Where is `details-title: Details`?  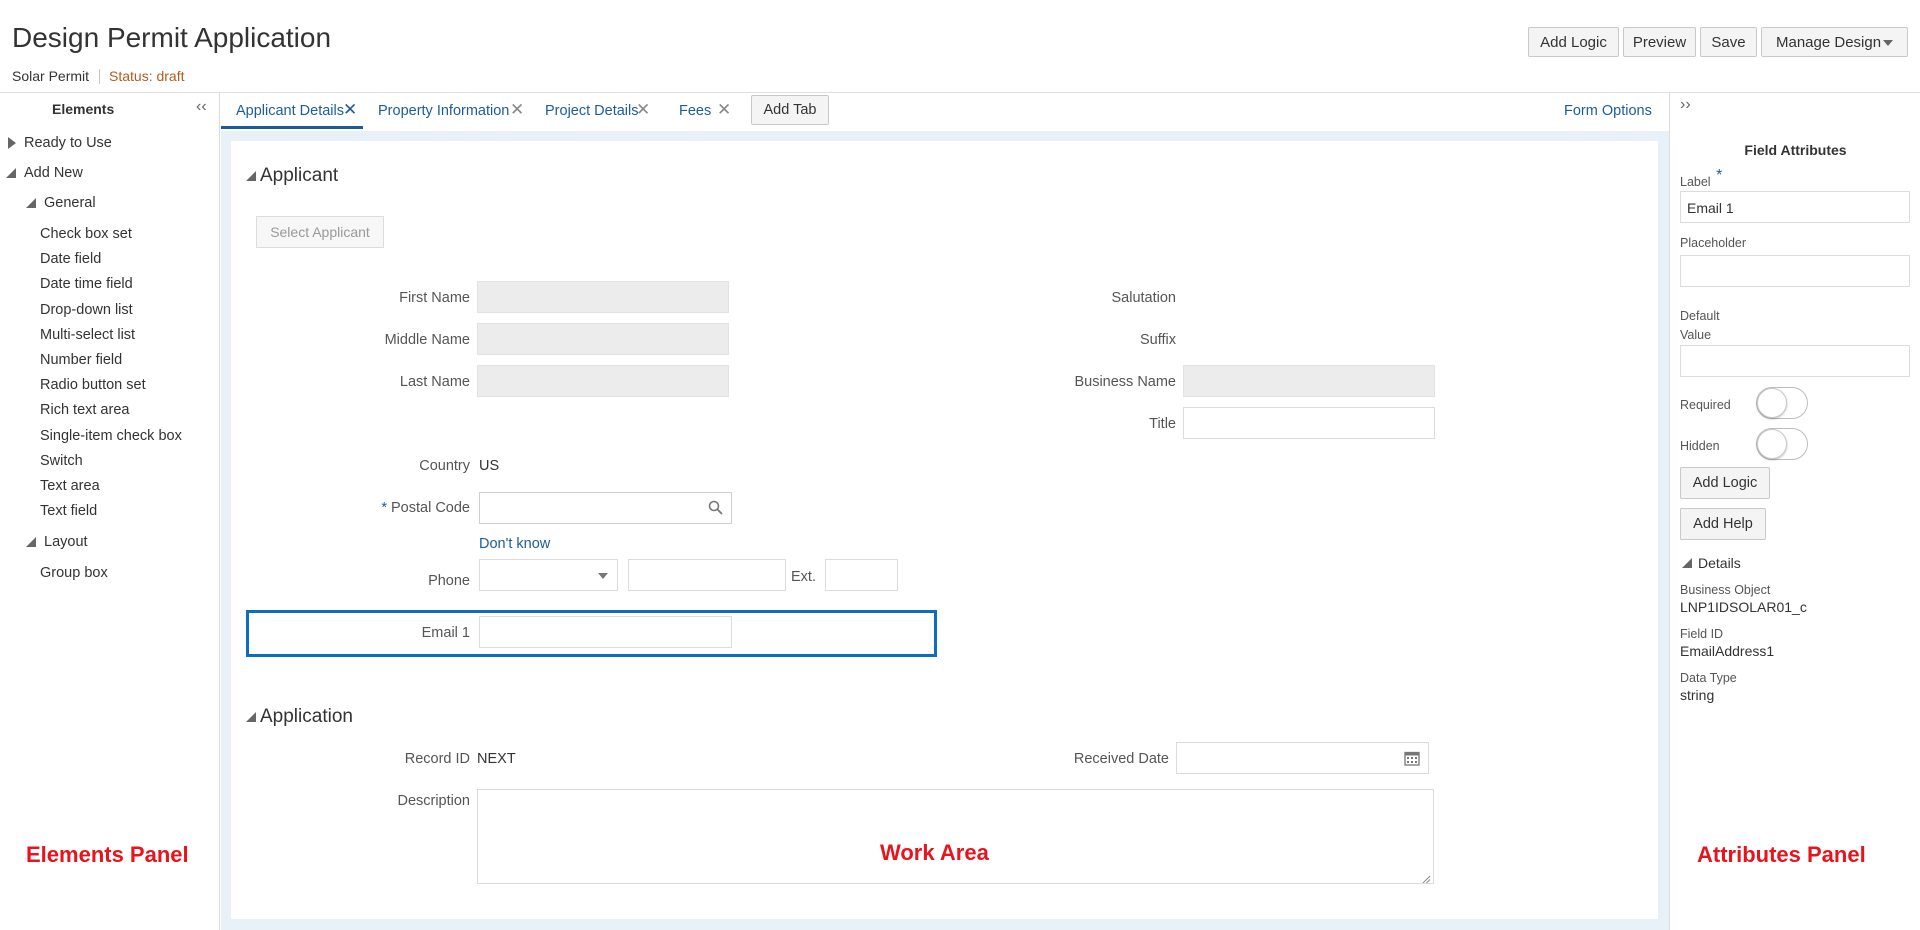
details-title: Details is located at coordinates (1719, 563).